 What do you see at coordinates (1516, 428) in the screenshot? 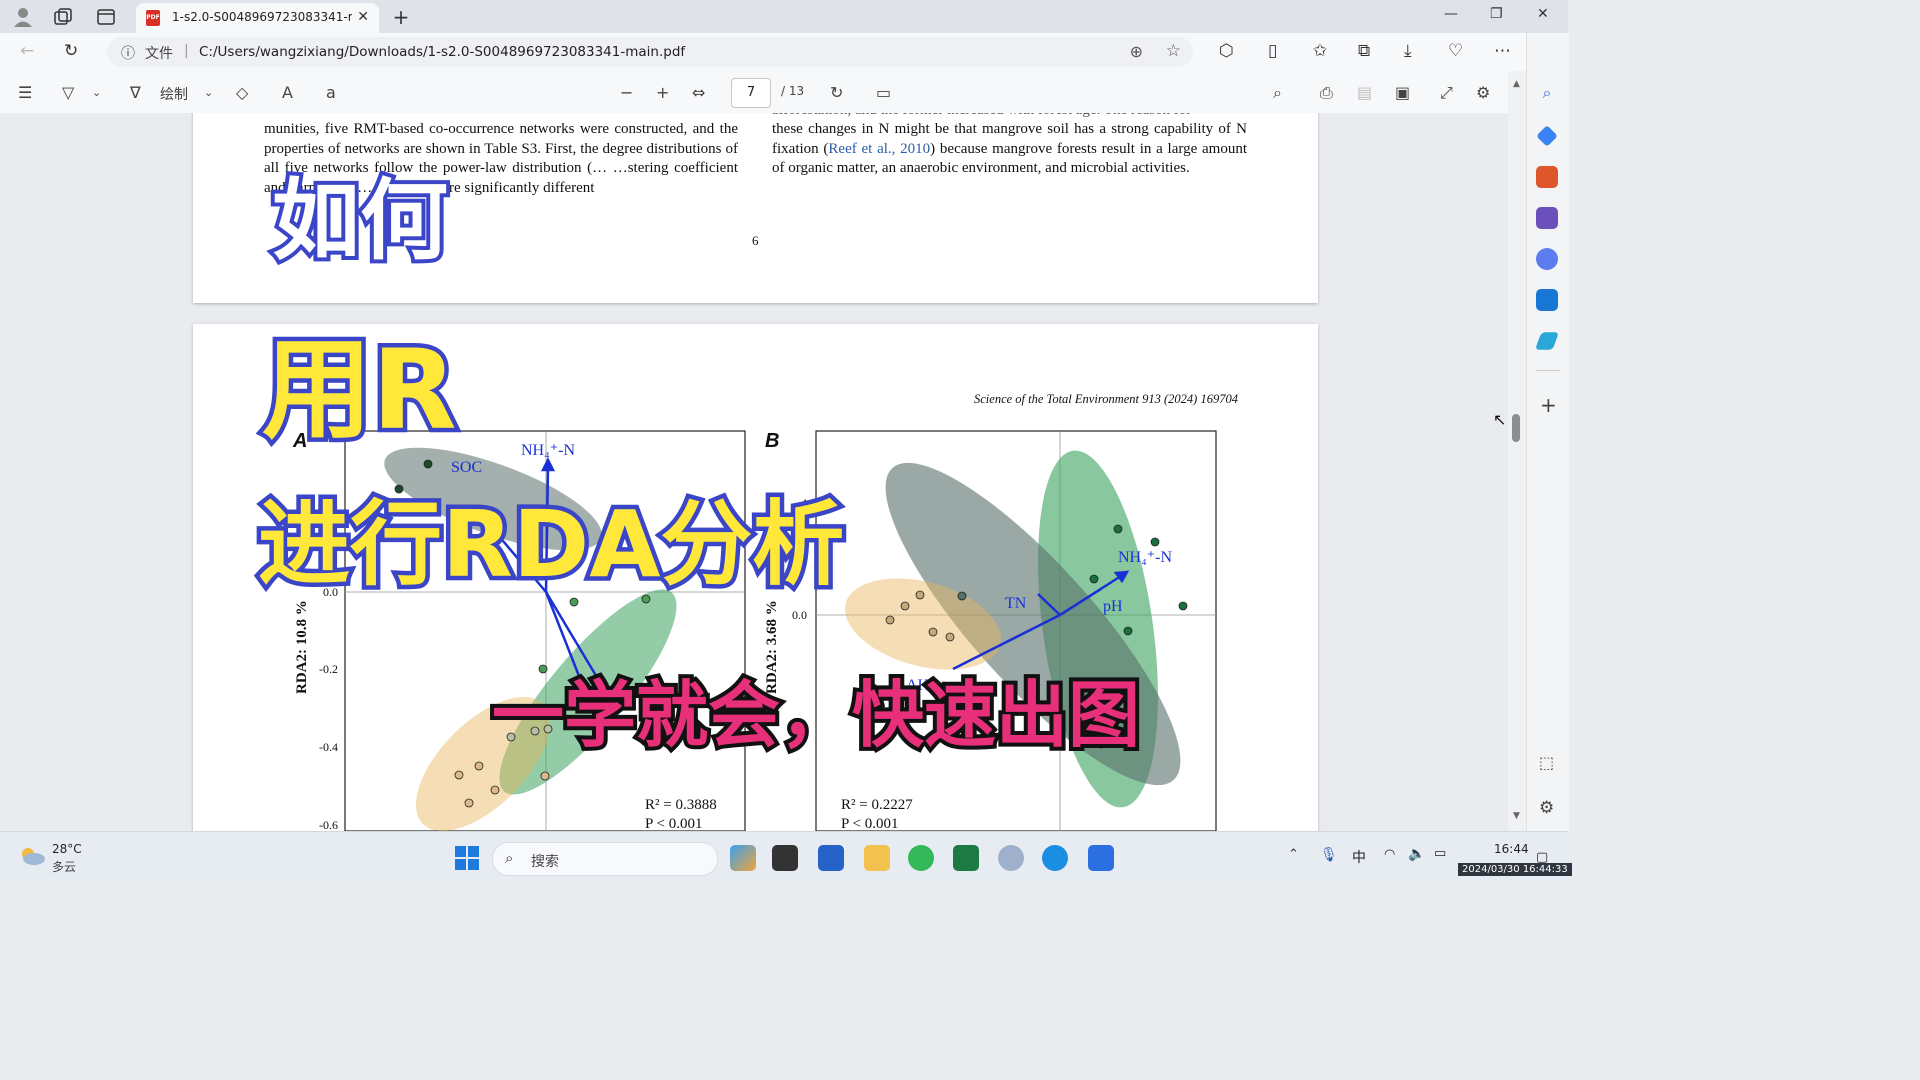
I see `scrollbar-thumb` at bounding box center [1516, 428].